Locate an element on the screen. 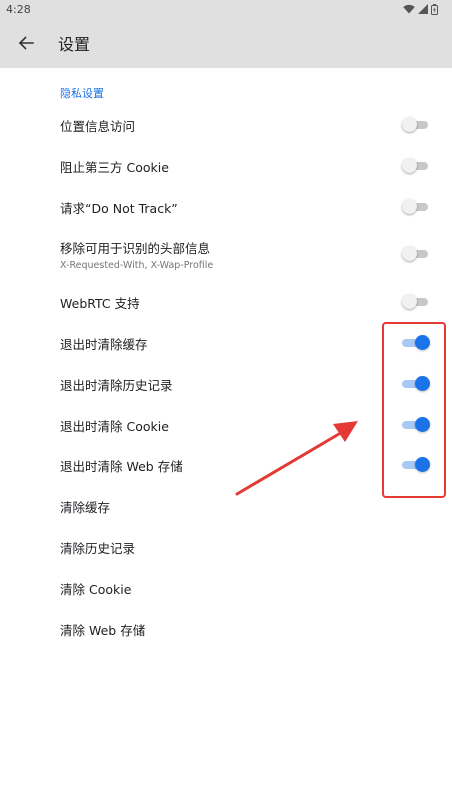 This screenshot has height=804, width=452. setting-title: 请求“Do Not Track” is located at coordinates (119, 208).